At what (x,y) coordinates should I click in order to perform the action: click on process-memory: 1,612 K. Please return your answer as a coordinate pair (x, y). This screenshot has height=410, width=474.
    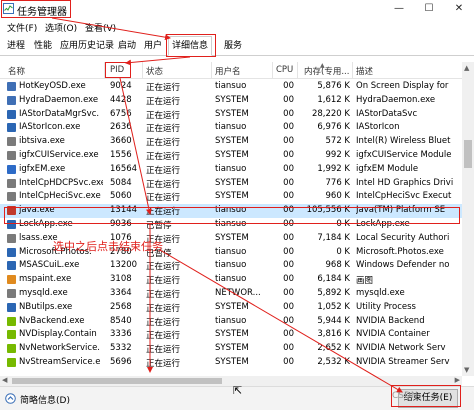
    Looking at the image, I should click on (333, 99).